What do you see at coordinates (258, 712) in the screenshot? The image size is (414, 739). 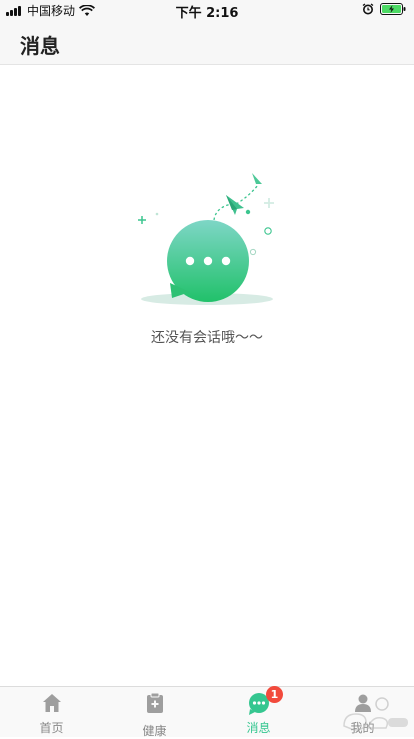 I see `tab-messages: 消息` at bounding box center [258, 712].